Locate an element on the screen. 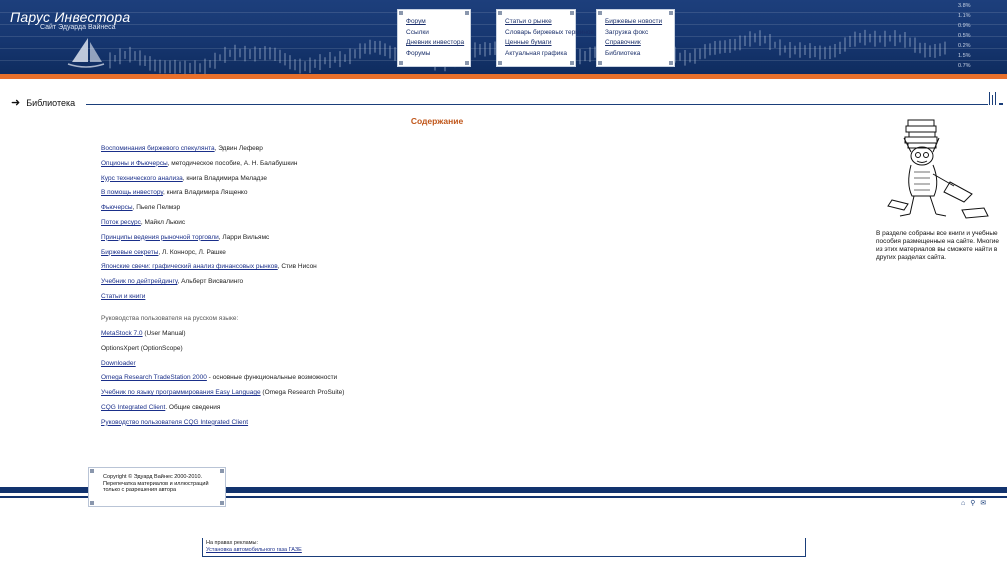 Image resolution: width=1007 pixels, height=572 pixels. guide-desc: (Omega Research ProSuite) is located at coordinates (302, 393).